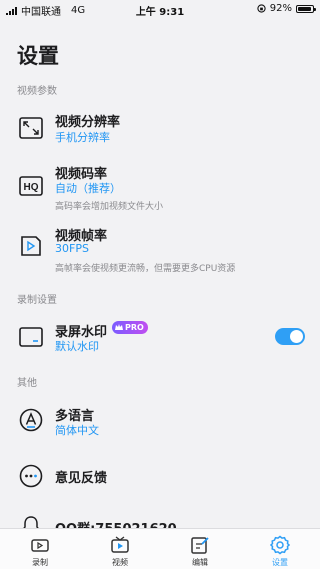  Describe the element at coordinates (280, 8) in the screenshot. I see `battery-percent: 92%` at that location.